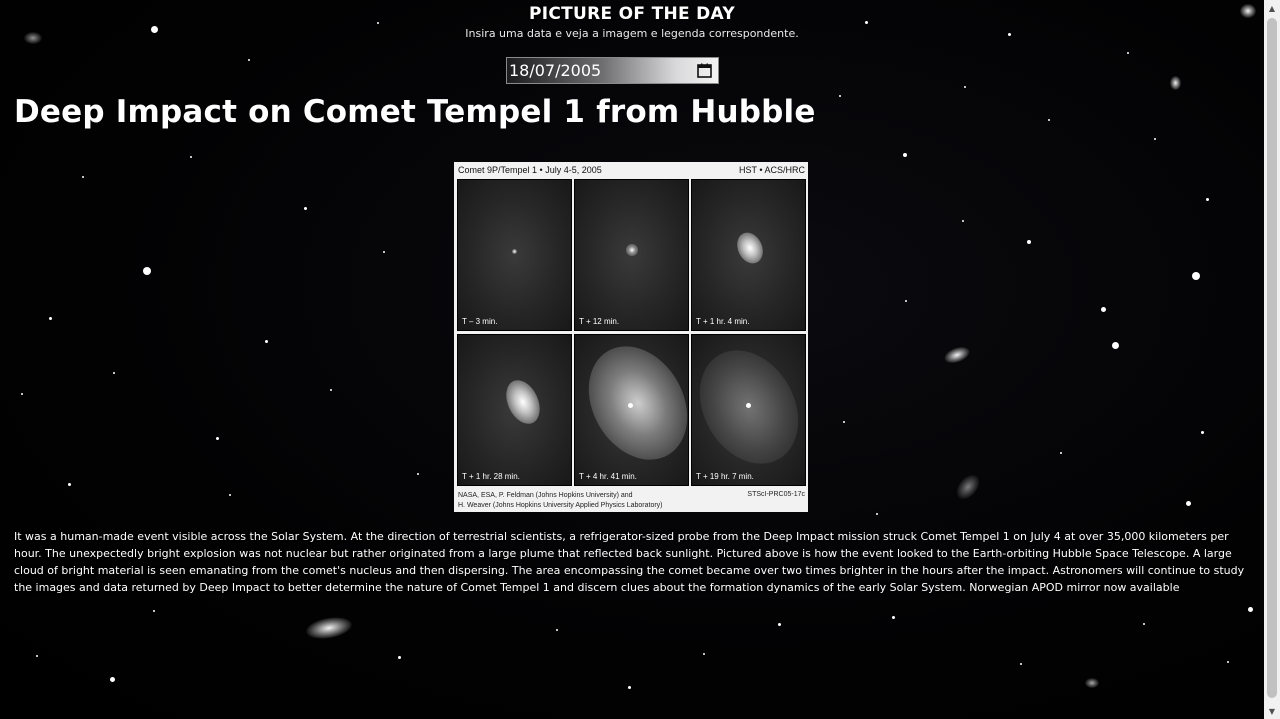 This screenshot has width=1280, height=719. What do you see at coordinates (1272, 8) in the screenshot?
I see `scroll-up-arrow-icon: ▲` at bounding box center [1272, 8].